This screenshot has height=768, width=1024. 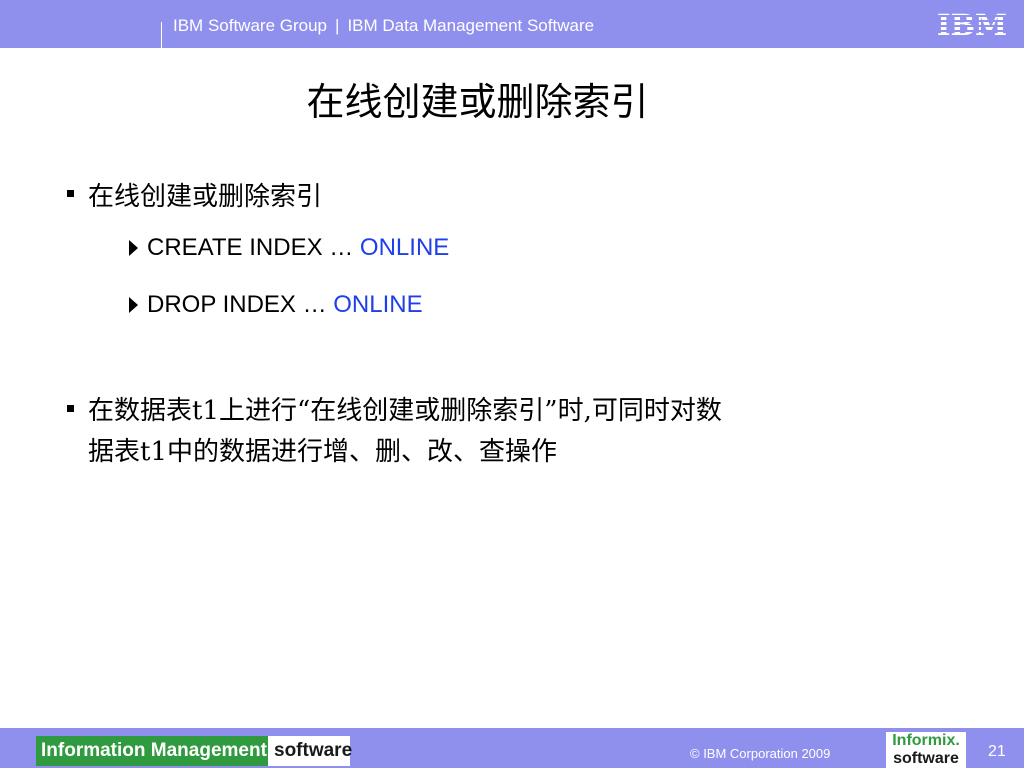 What do you see at coordinates (997, 751) in the screenshot?
I see `page-number: 21` at bounding box center [997, 751].